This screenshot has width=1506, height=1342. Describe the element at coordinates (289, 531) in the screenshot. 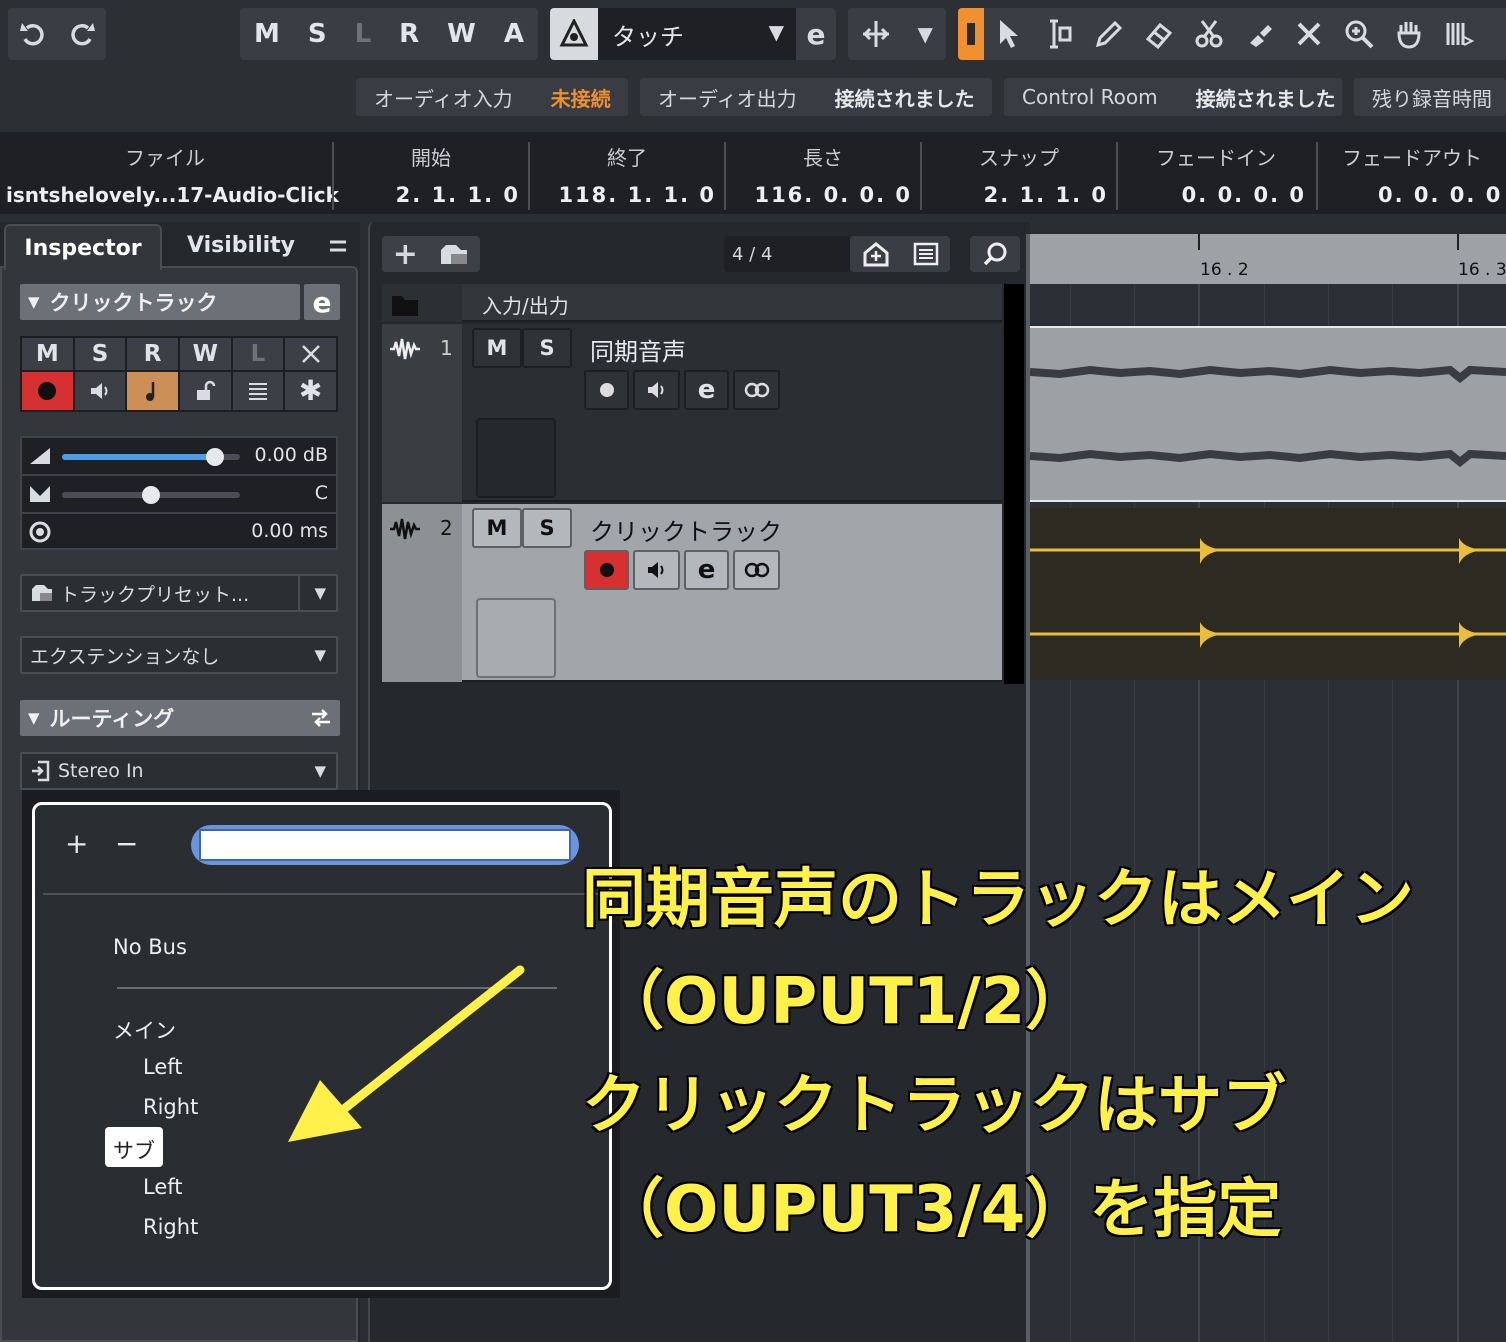

I see `delay-value: 0.00 ms` at that location.